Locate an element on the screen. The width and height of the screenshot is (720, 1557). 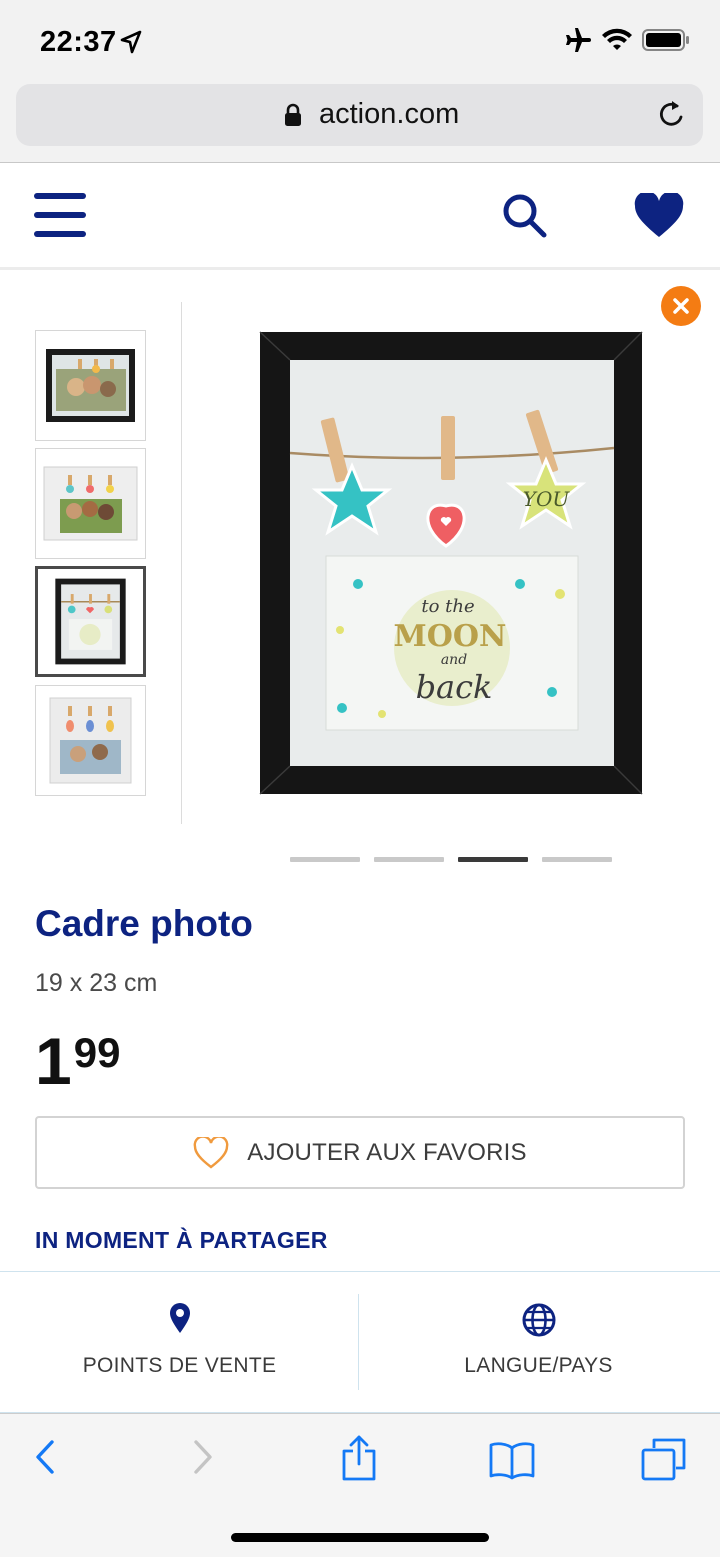
stores-link: POINTS DE VENTE is located at coordinates (179, 1342).